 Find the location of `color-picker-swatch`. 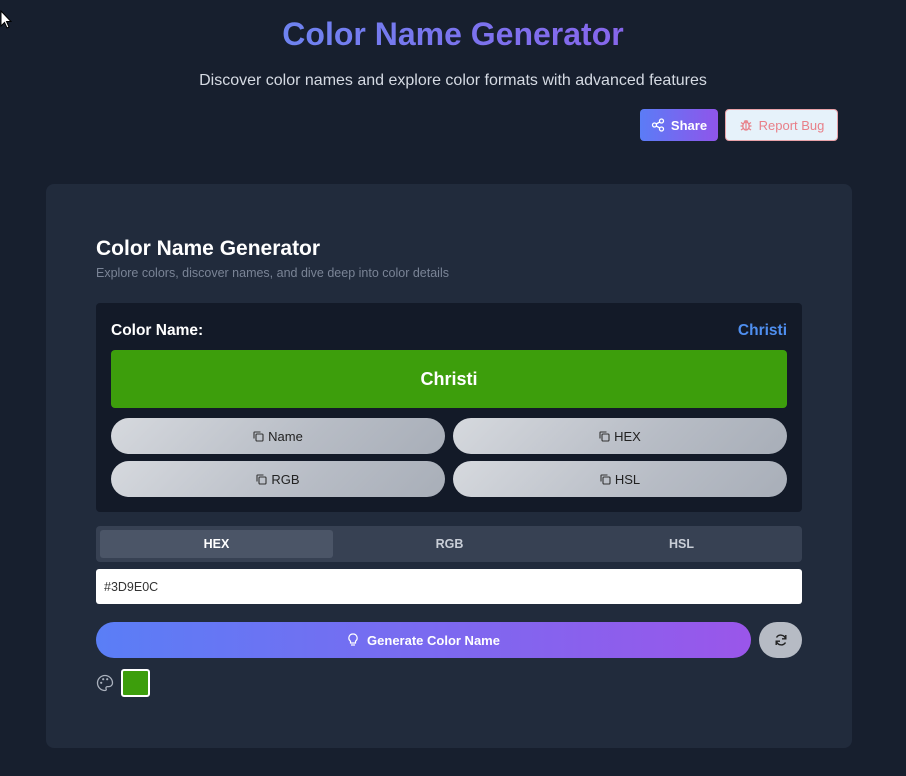

color-picker-swatch is located at coordinates (135, 683).